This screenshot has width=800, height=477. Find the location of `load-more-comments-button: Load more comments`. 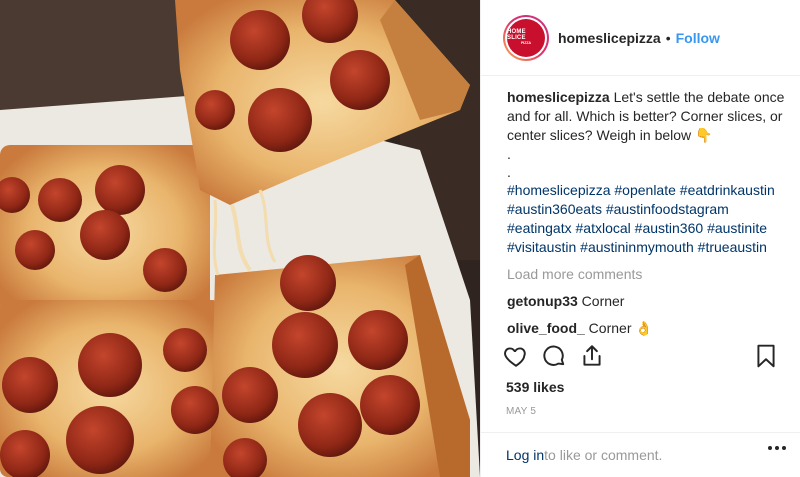

load-more-comments-button: Load more comments is located at coordinates (647, 274).